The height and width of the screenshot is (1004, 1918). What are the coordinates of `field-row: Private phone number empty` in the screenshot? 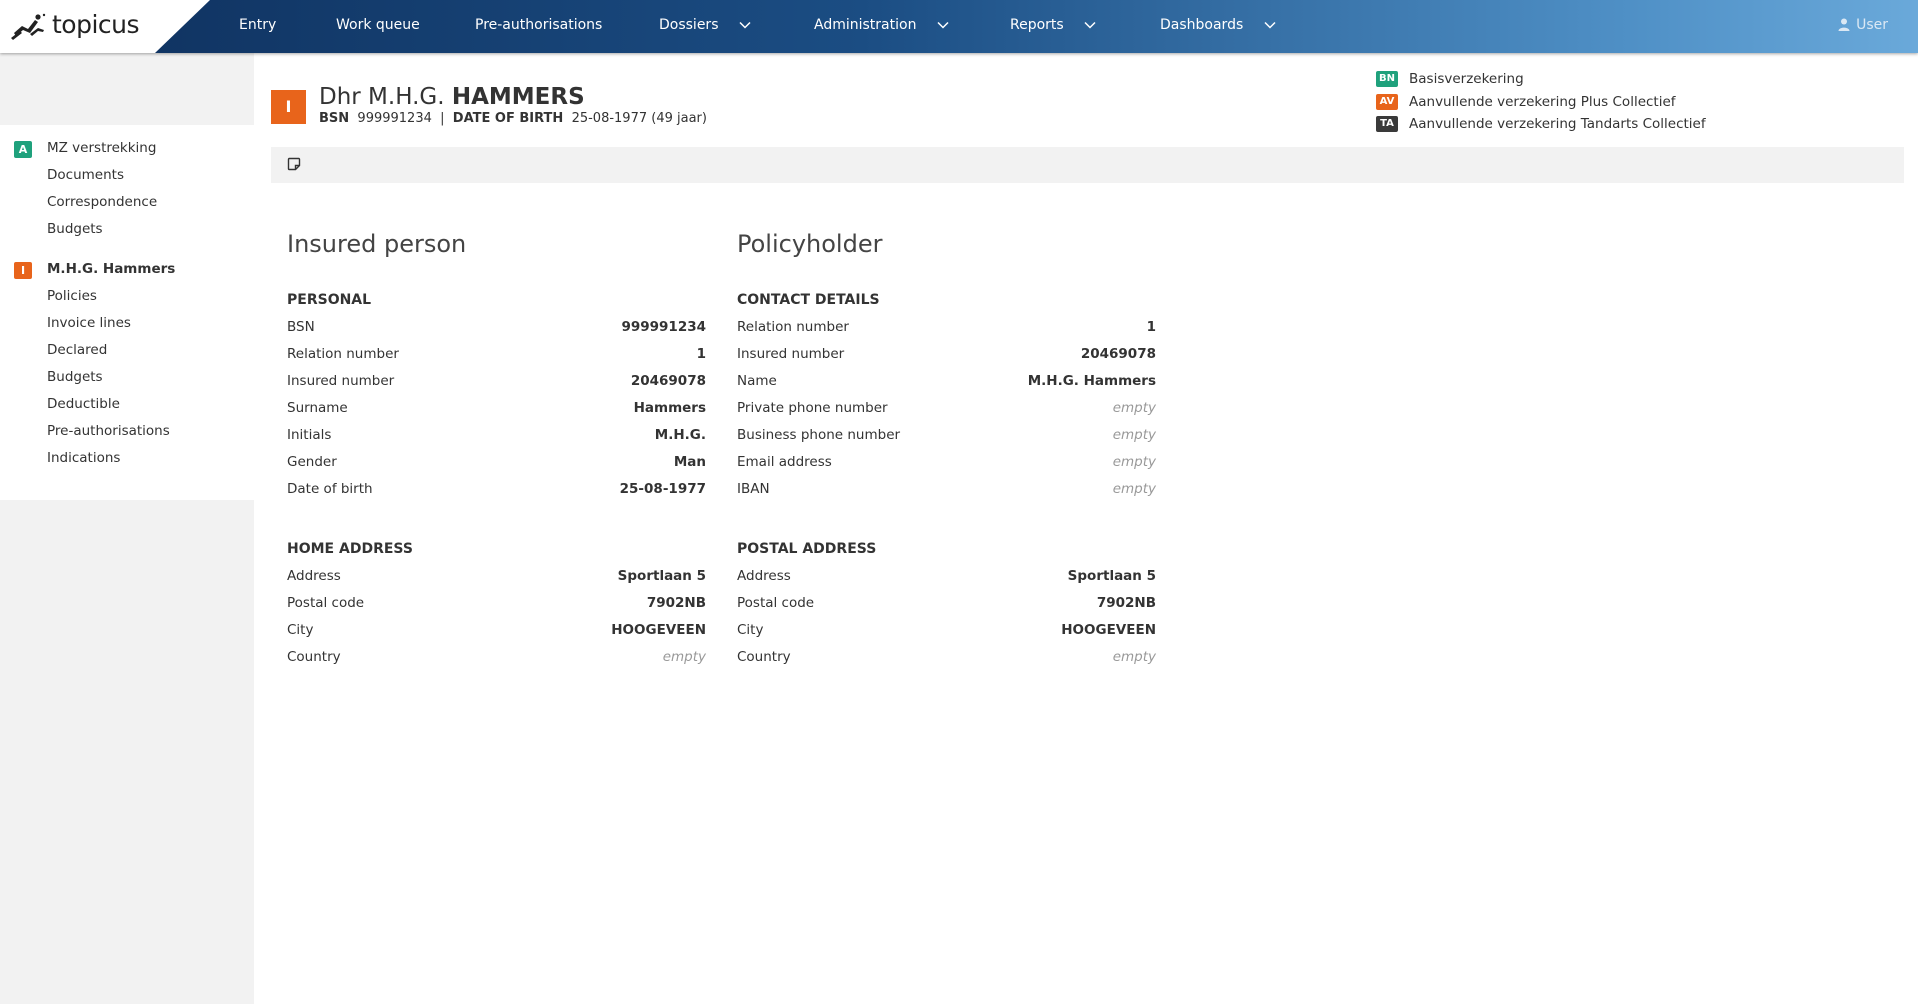 It's located at (946, 408).